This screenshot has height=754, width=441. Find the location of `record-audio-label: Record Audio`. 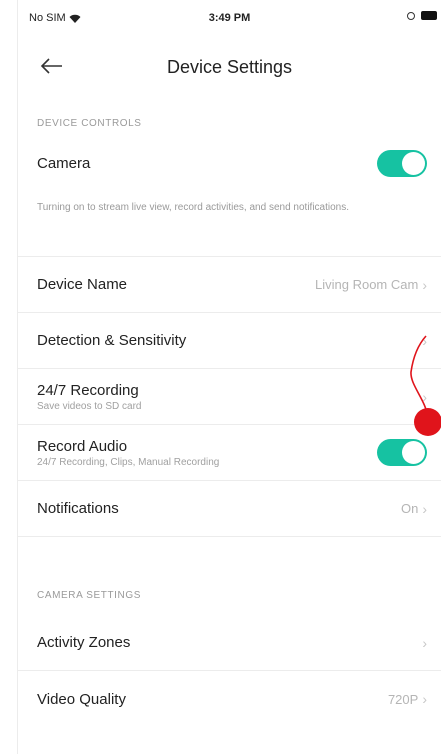

record-audio-label: Record Audio is located at coordinates (82, 446).